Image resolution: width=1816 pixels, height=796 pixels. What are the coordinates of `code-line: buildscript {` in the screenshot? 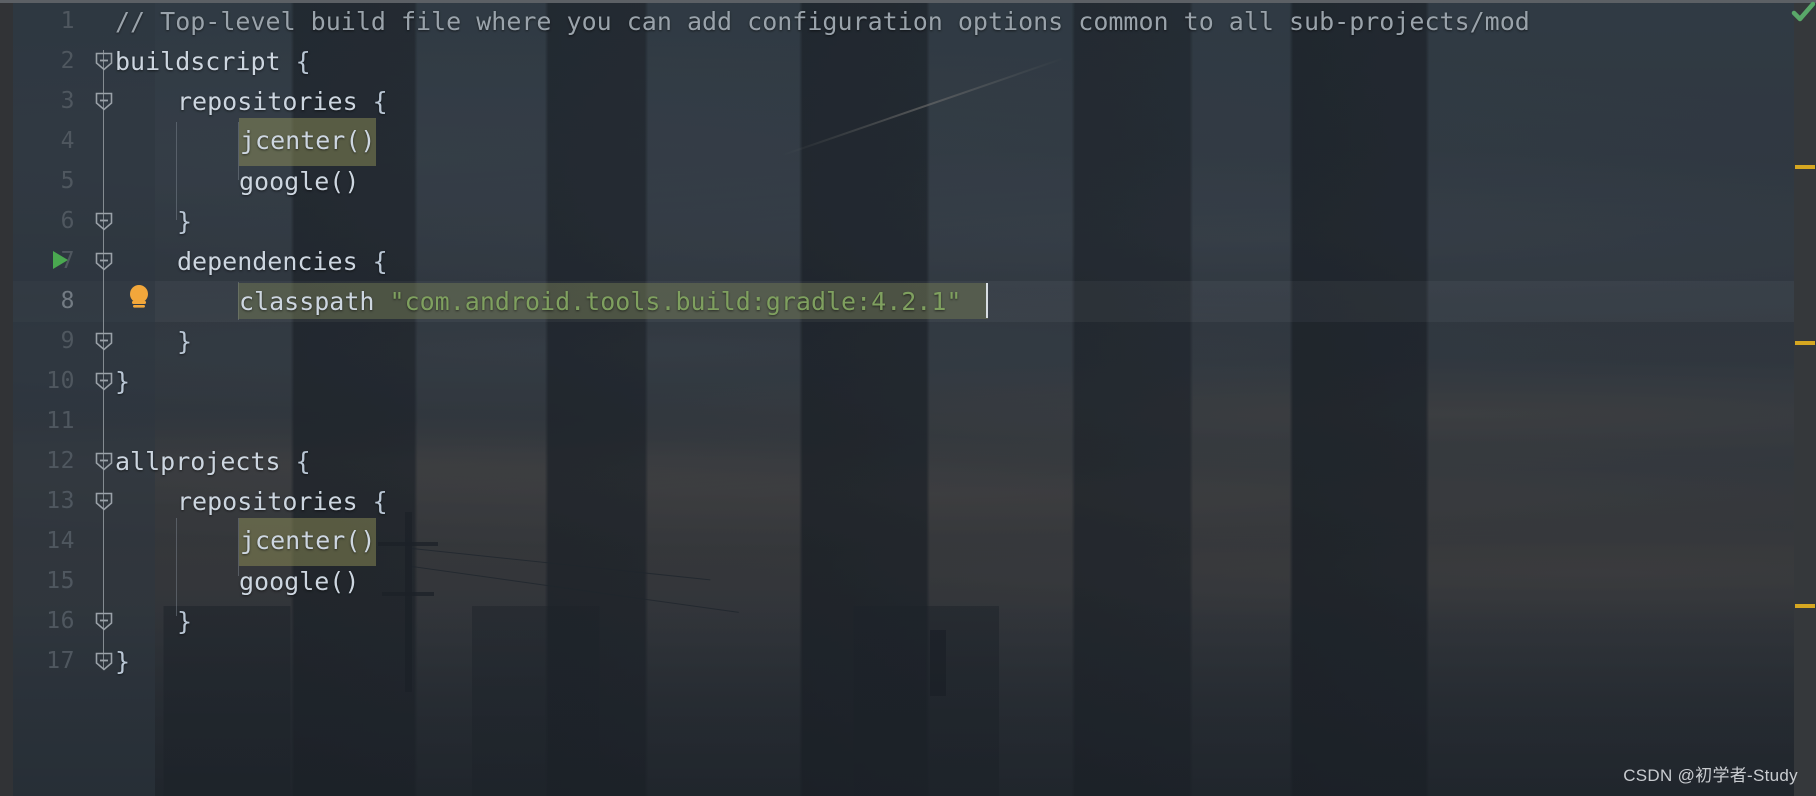 It's located at (213, 62).